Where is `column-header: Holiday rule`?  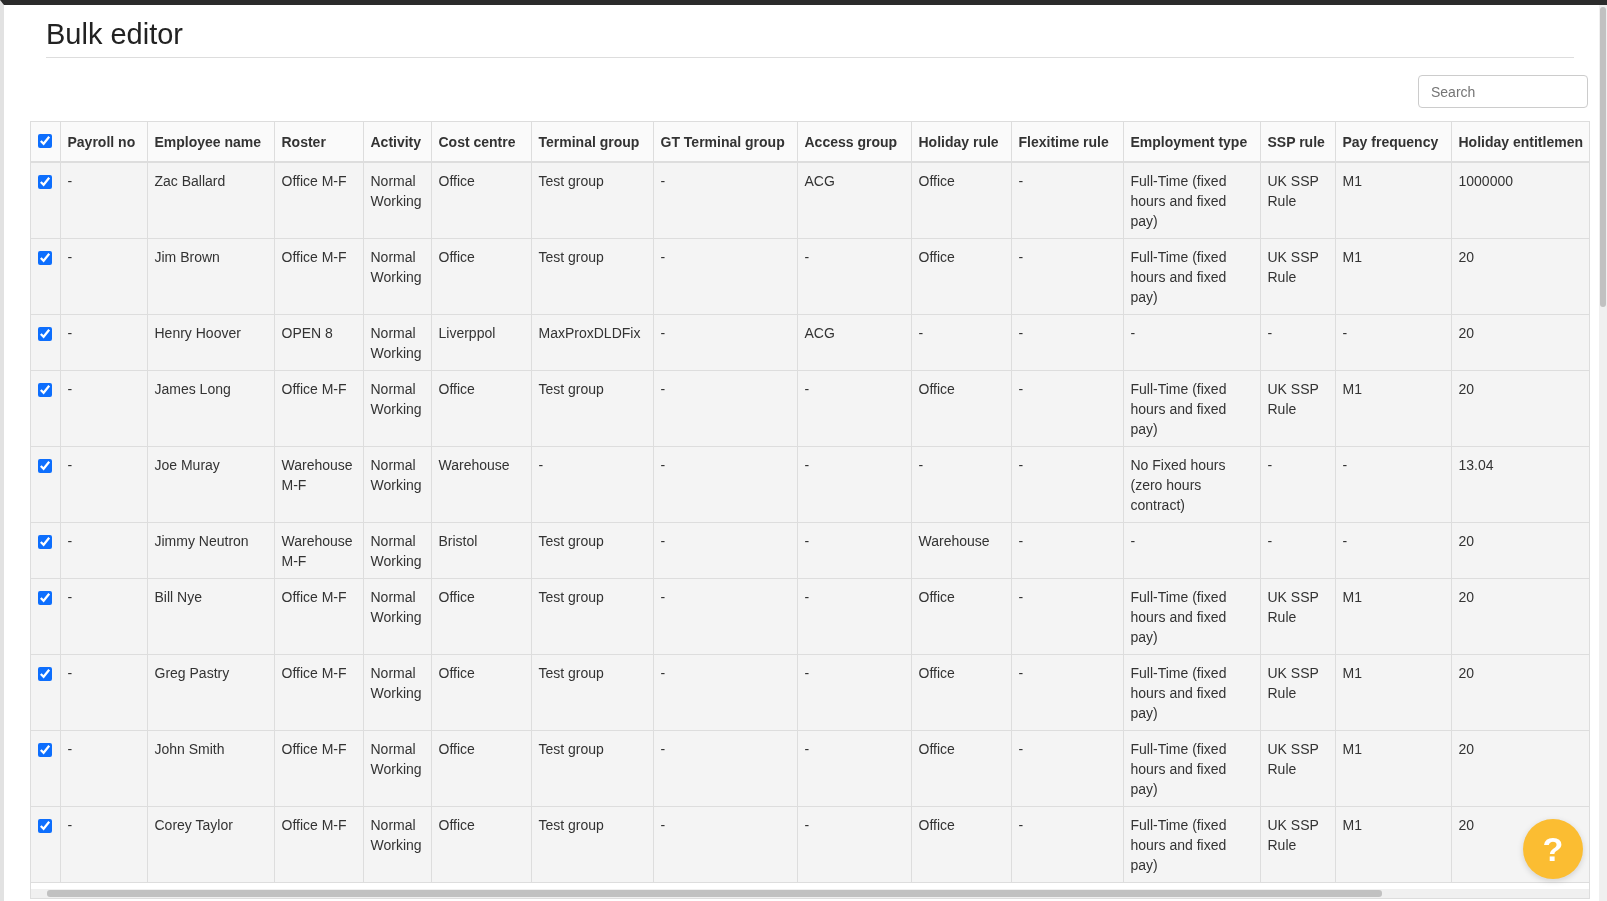
column-header: Holiday rule is located at coordinates (961, 142).